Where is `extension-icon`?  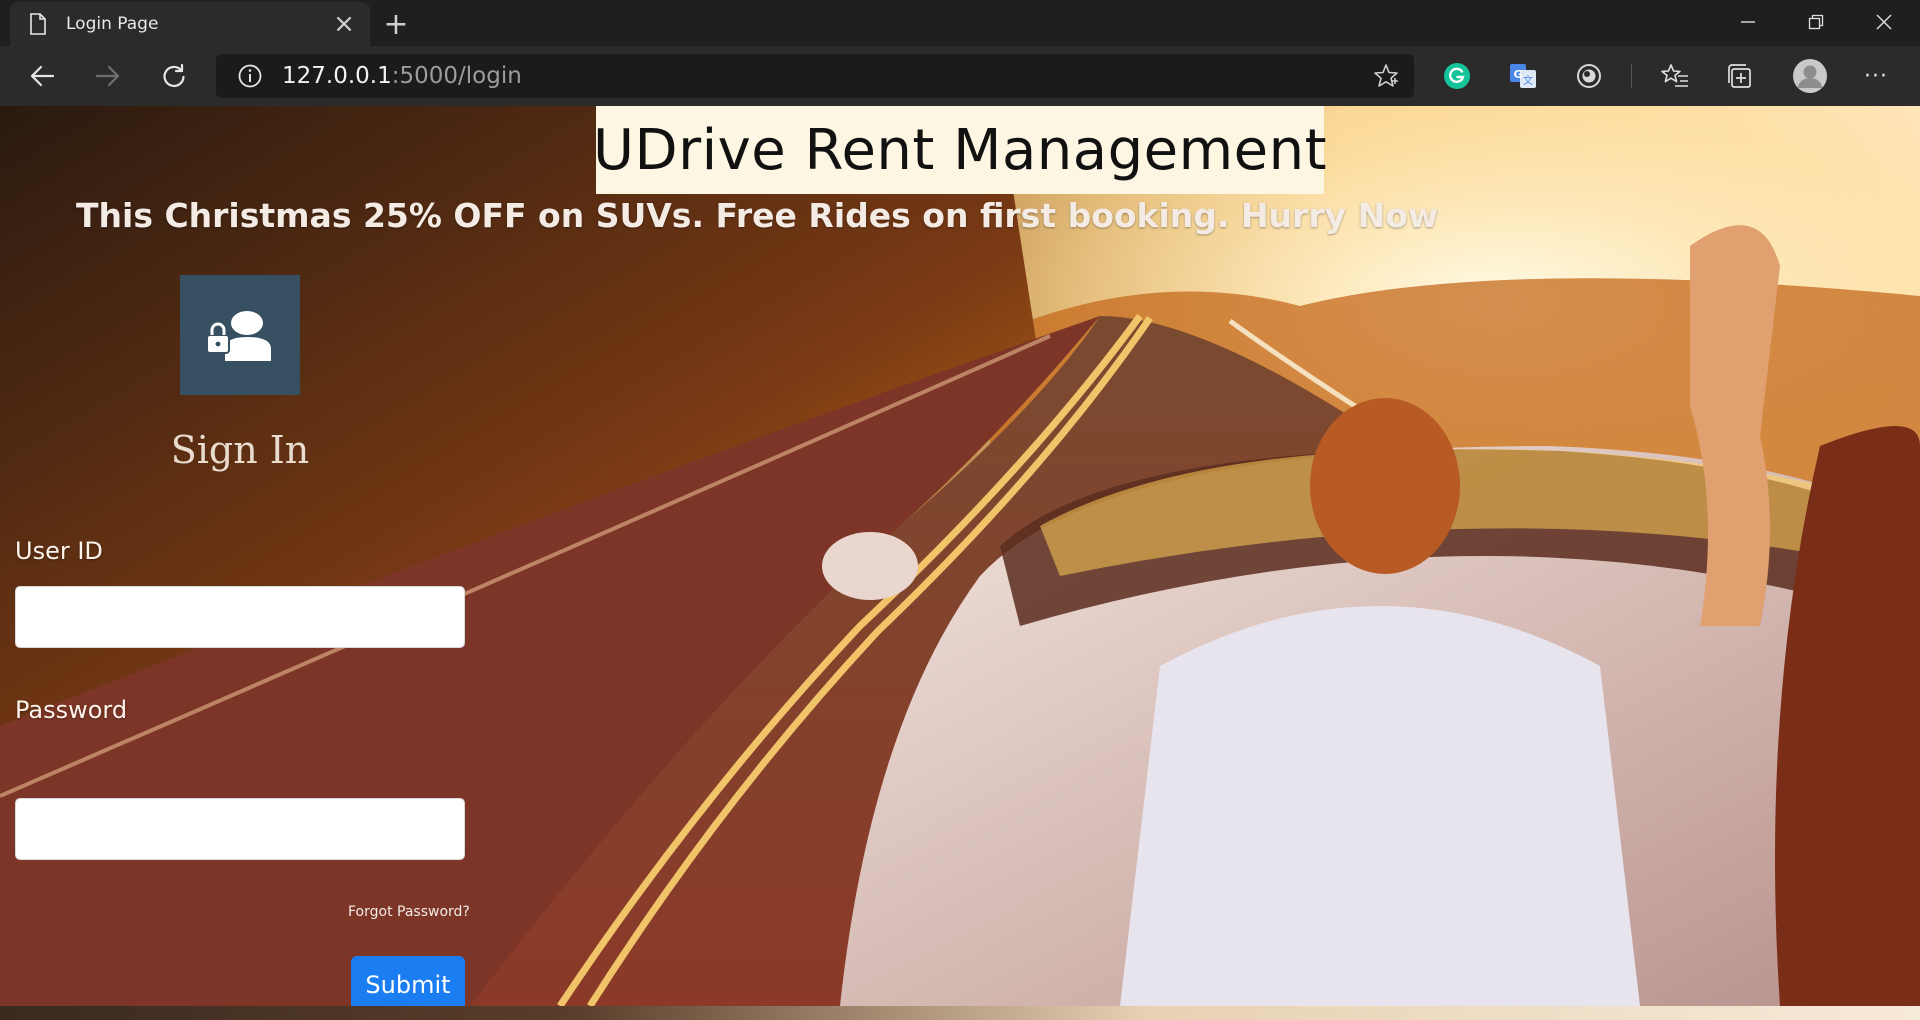
extension-icon is located at coordinates (1589, 76).